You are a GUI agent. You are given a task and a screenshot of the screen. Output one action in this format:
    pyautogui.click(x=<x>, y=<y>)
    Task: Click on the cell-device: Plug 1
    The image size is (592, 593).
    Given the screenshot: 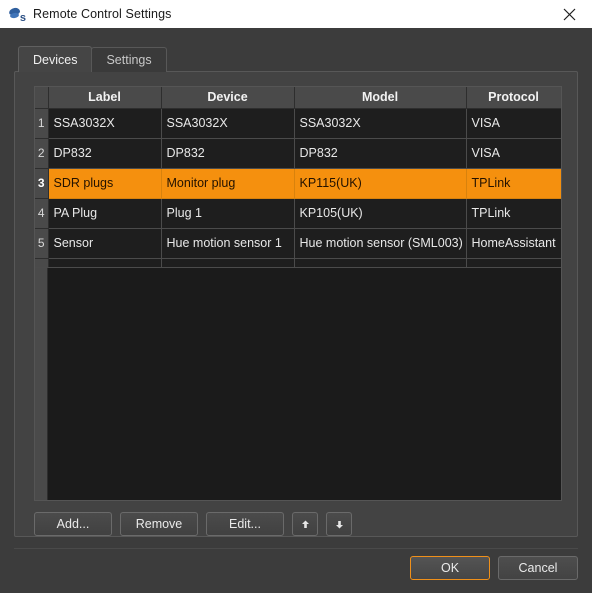 What is the action you would take?
    pyautogui.click(x=228, y=213)
    